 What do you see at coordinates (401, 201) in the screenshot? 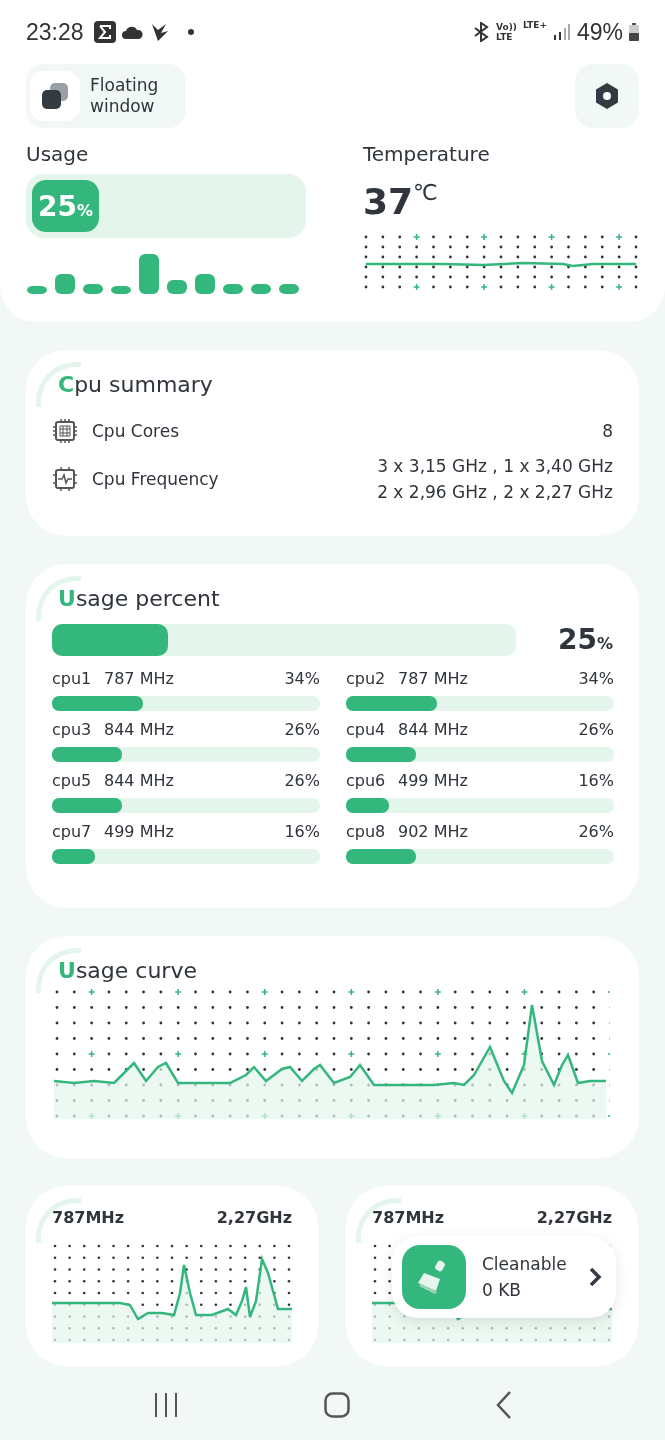
I see `temperature-value: 37$^{℃}$` at bounding box center [401, 201].